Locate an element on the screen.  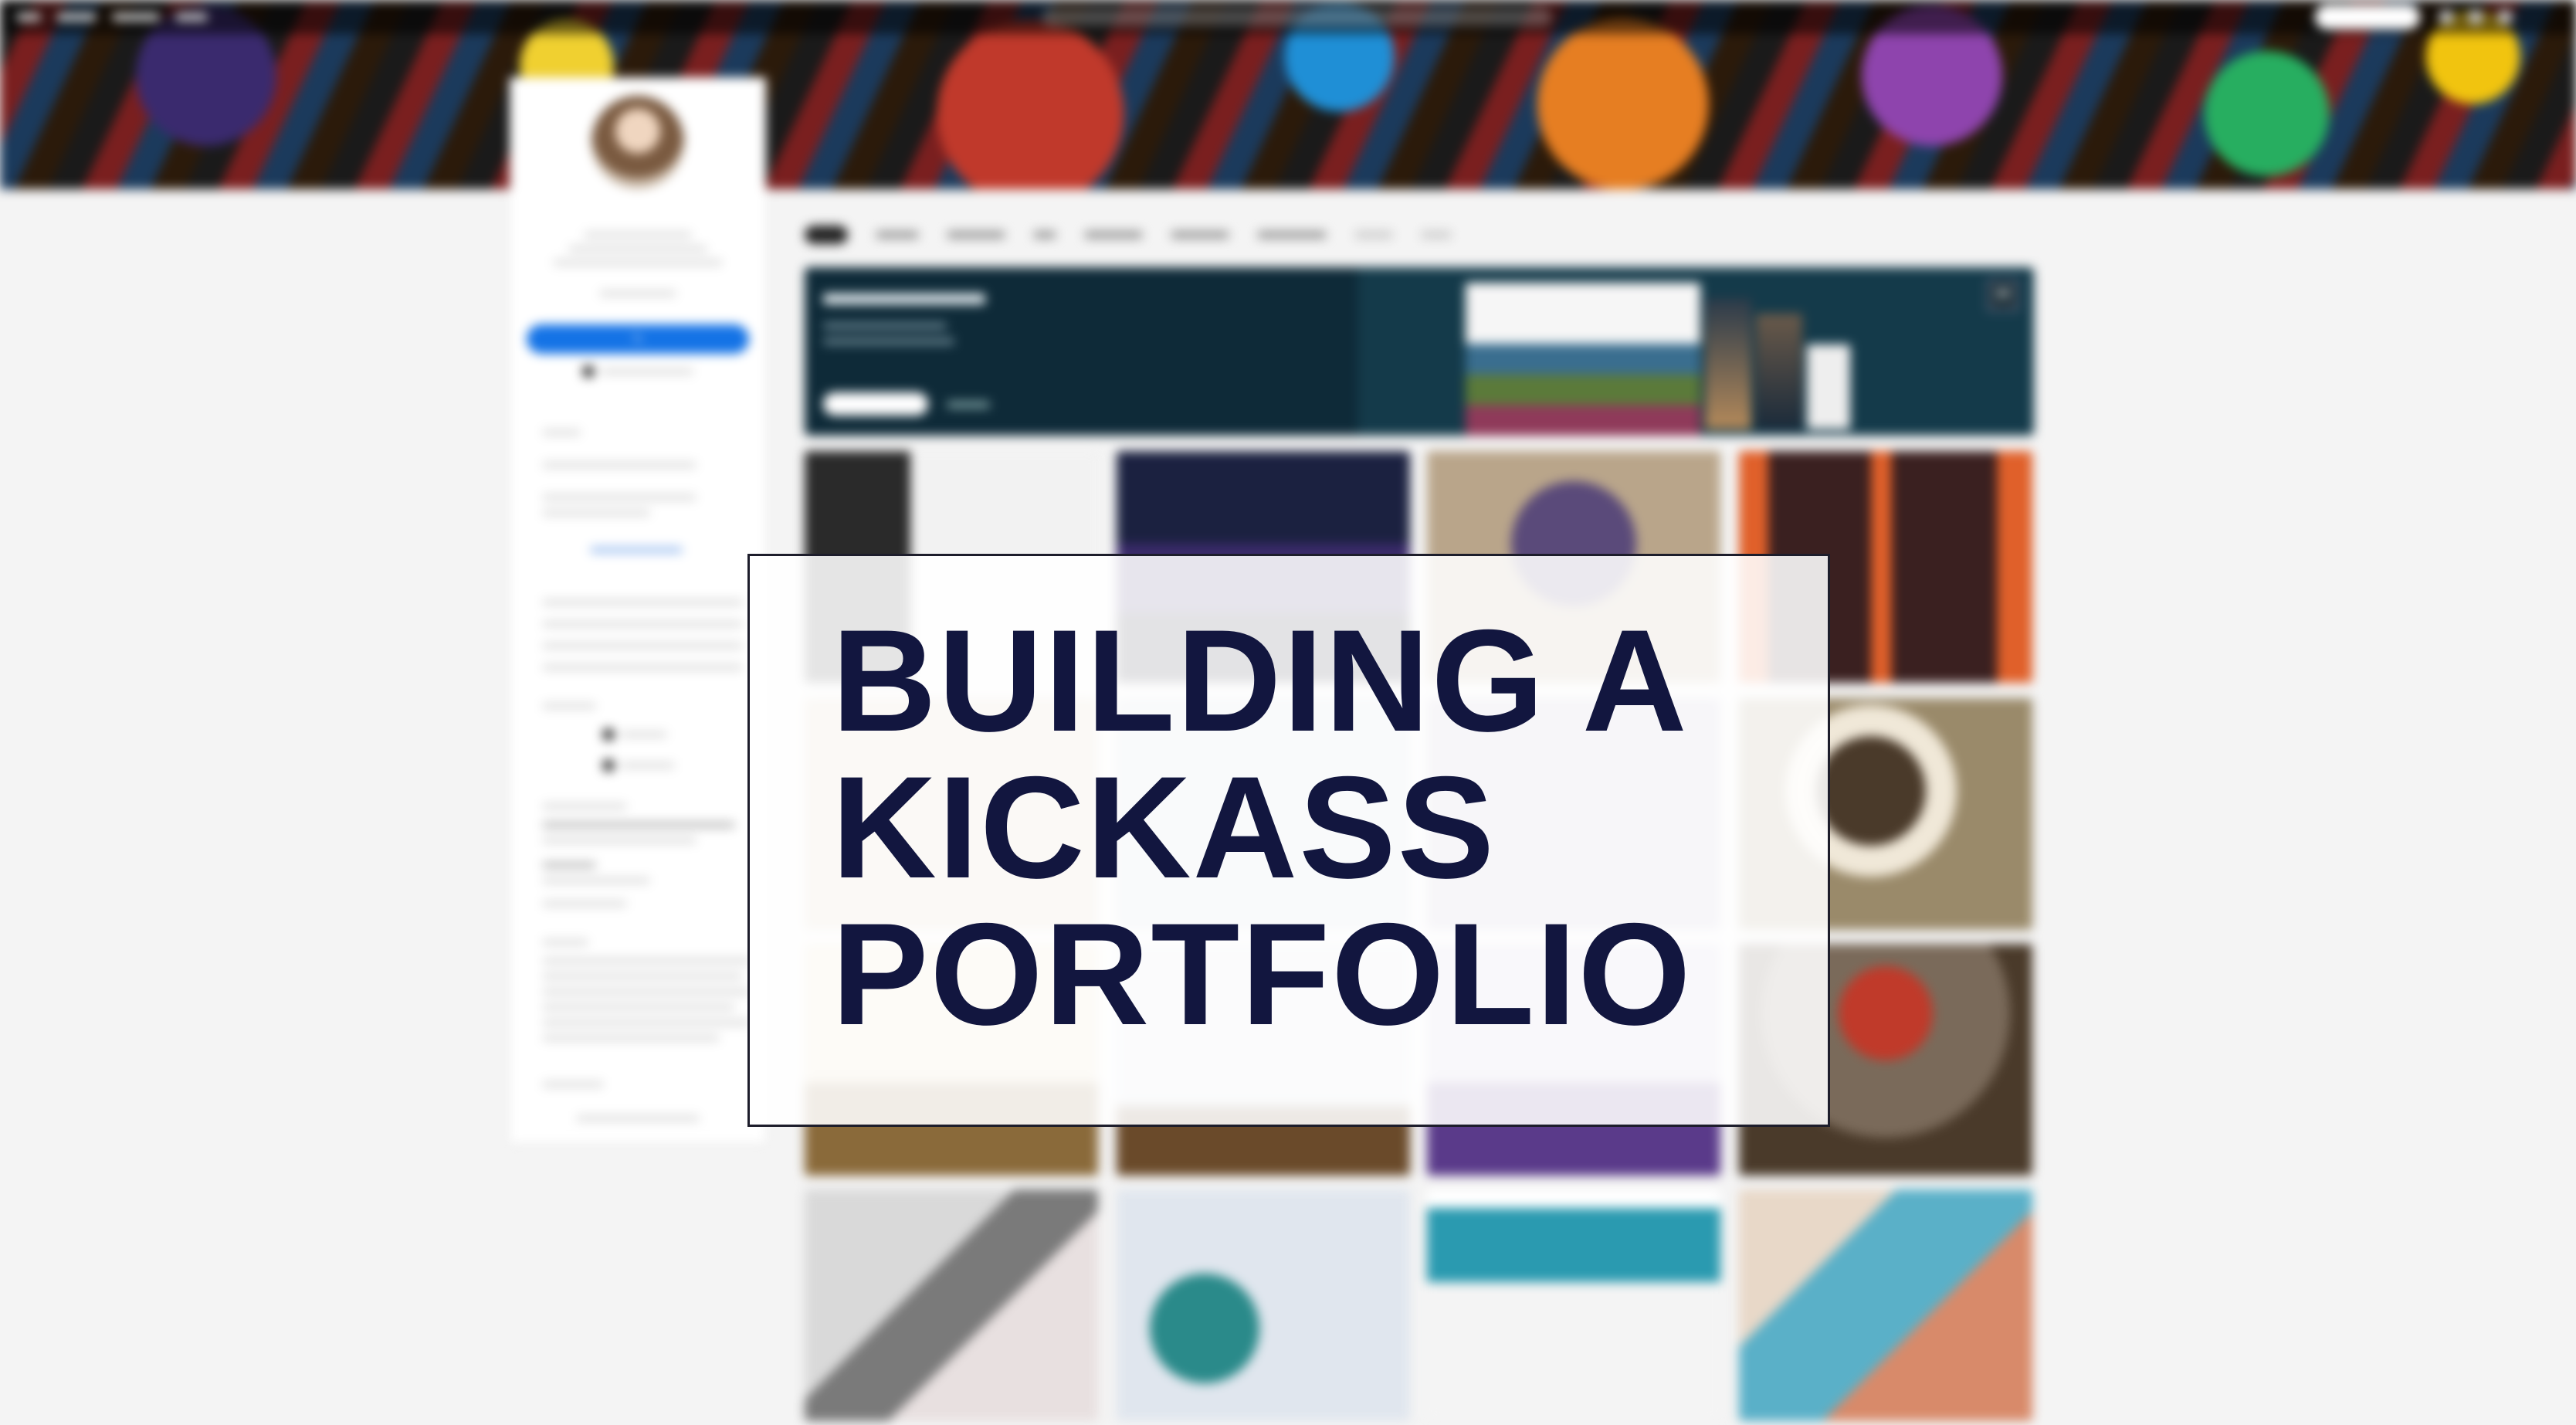
try-adobe-portfolio-link is located at coordinates (638, 371).